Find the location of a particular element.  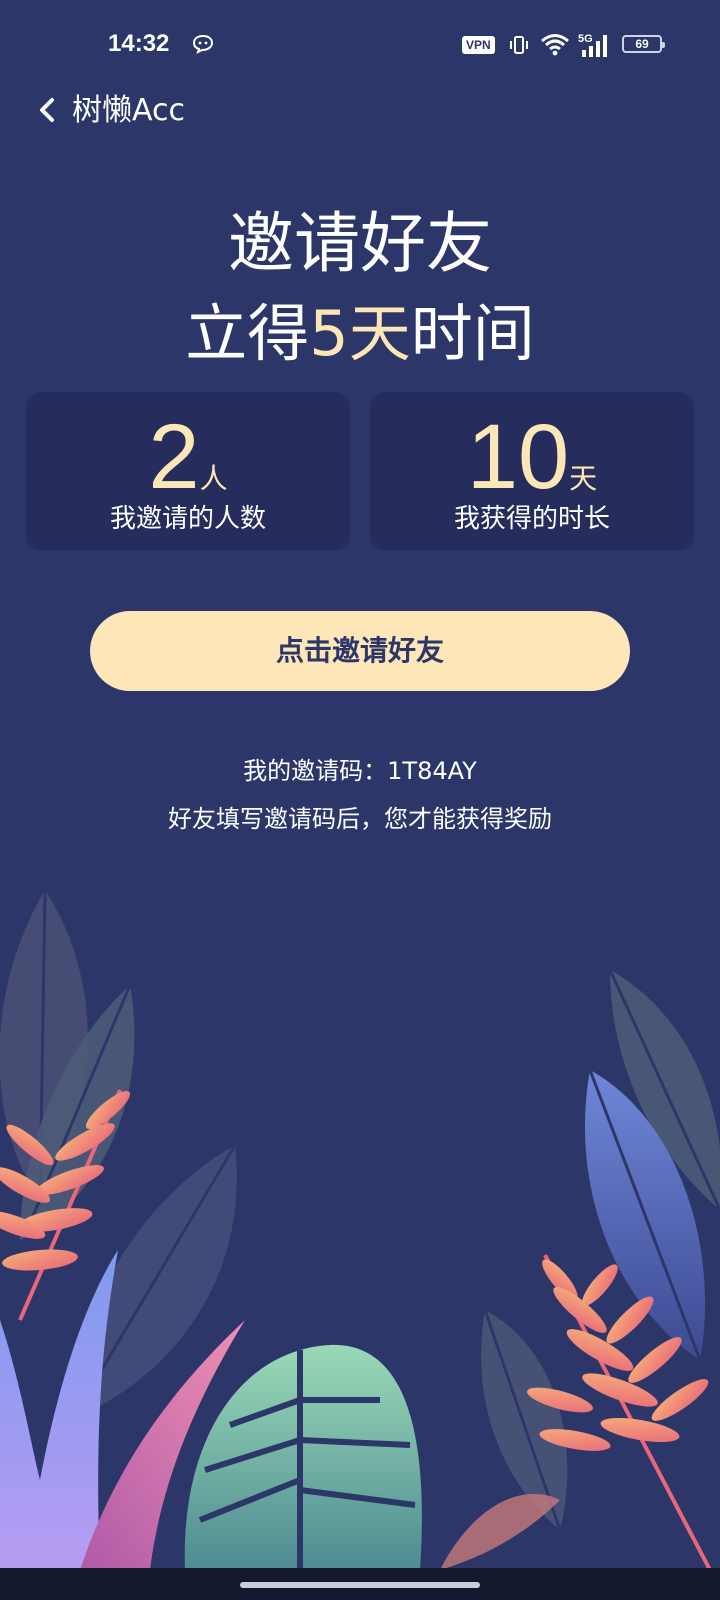

status-time: 14:32 is located at coordinates (139, 43).